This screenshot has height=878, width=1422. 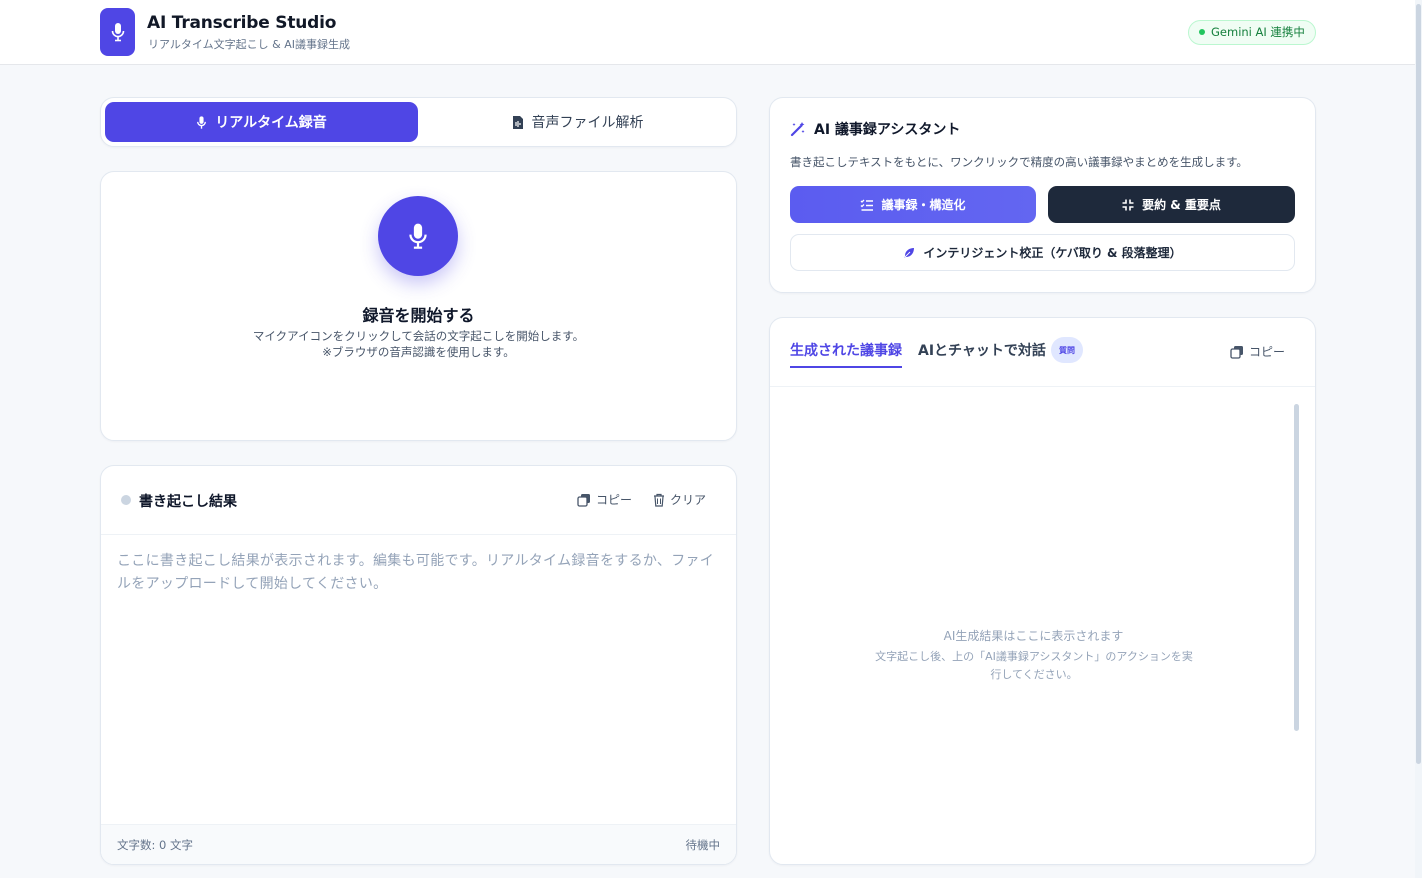 I want to click on recording-state: 待機中, so click(x=703, y=845).